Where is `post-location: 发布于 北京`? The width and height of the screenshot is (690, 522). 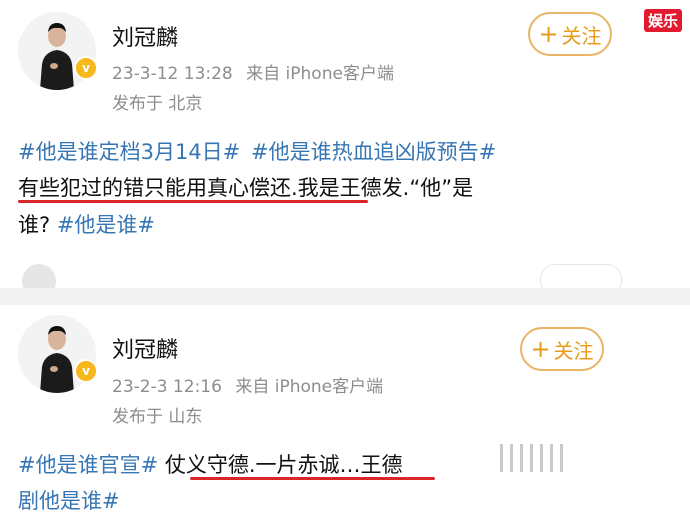
post-location: 发布于 北京 is located at coordinates (157, 104).